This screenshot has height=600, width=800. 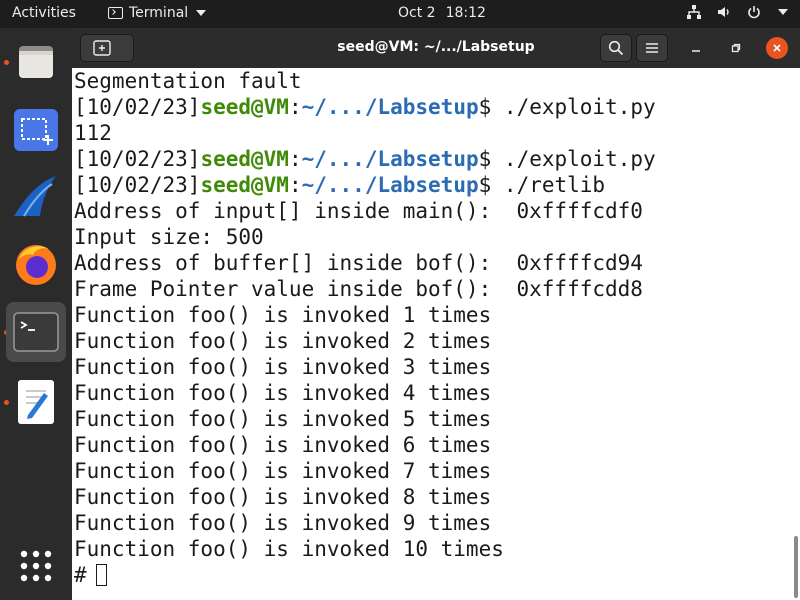 I want to click on volume-icon, so click(x=724, y=12).